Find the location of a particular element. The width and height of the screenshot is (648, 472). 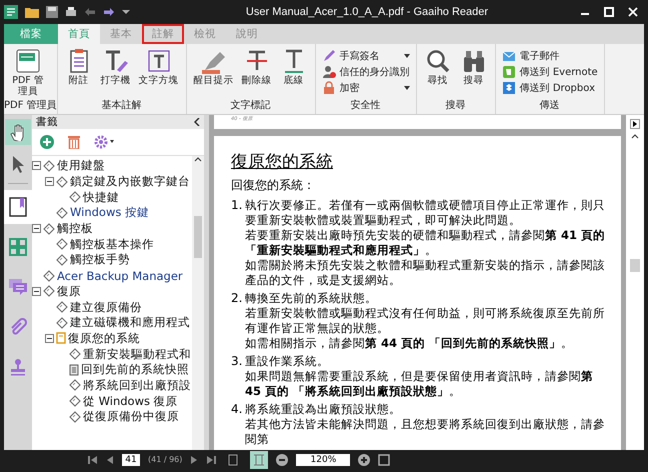

page-count: (41 / 96) is located at coordinates (165, 459).